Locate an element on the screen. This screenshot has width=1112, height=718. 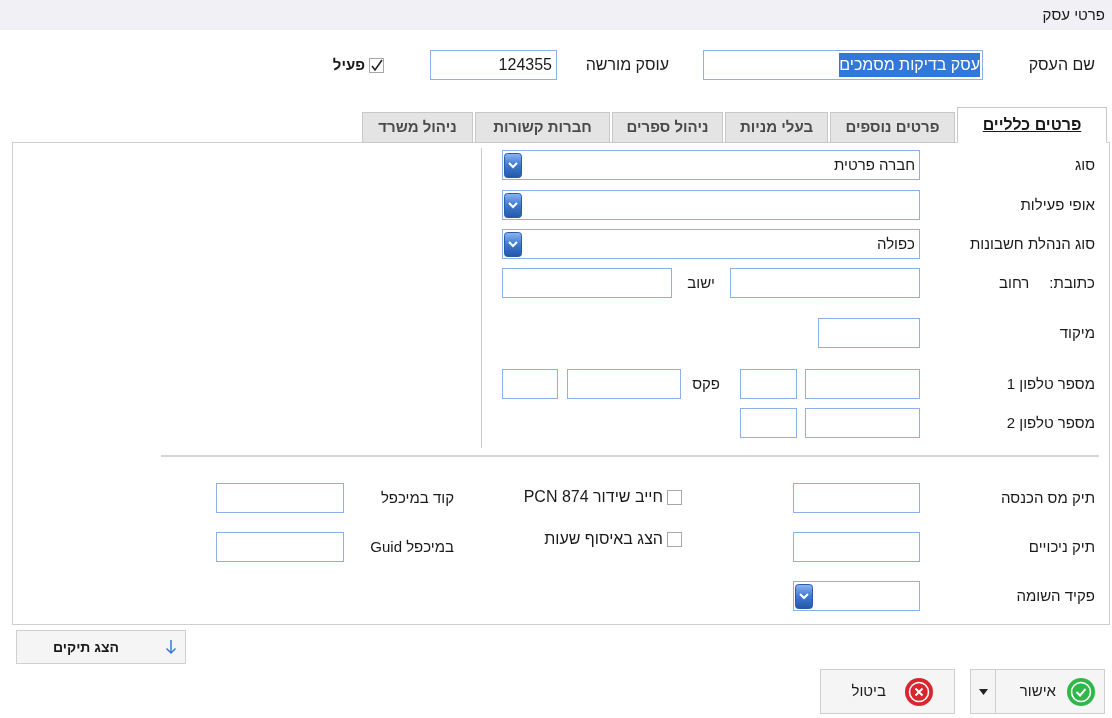
split-button: אישור is located at coordinates (1037, 691).